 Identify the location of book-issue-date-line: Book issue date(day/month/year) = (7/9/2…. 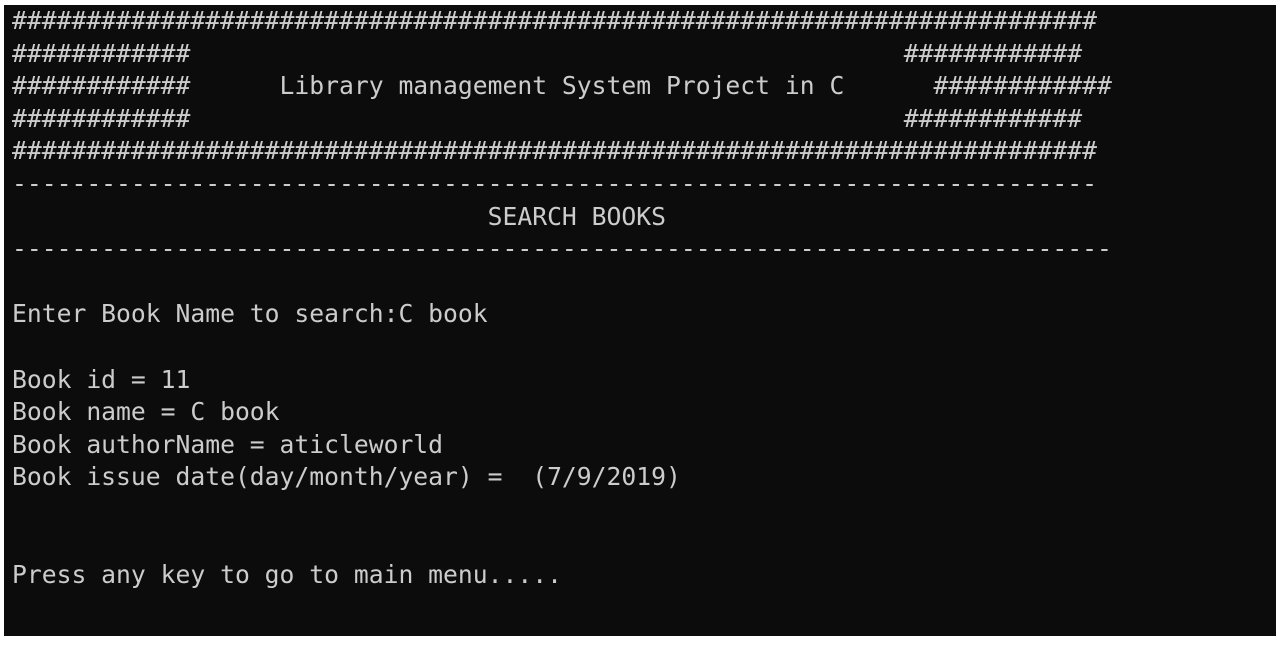
(346, 477).